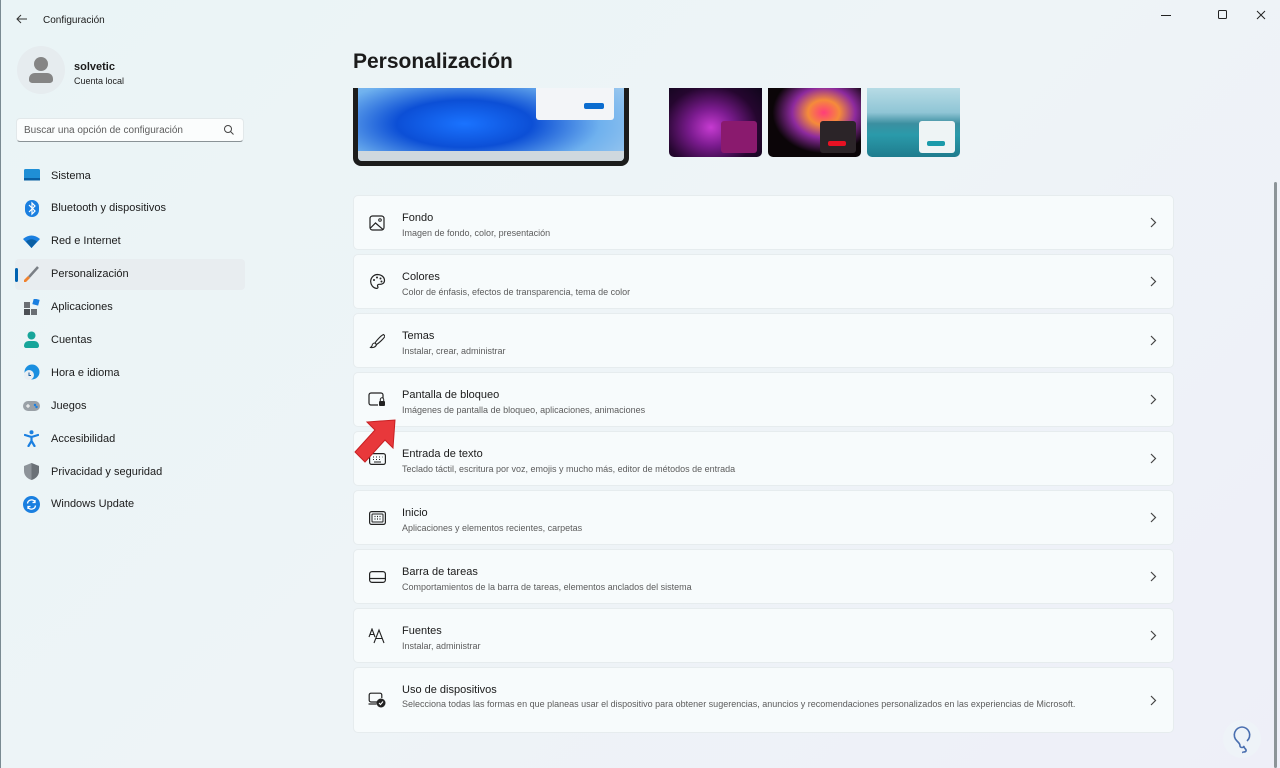  What do you see at coordinates (418, 218) in the screenshot?
I see `setting-title: Fondo` at bounding box center [418, 218].